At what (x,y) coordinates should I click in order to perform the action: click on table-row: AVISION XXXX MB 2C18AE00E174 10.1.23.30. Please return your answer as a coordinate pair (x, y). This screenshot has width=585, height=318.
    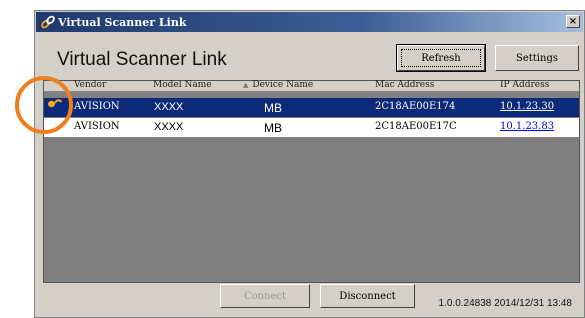
    Looking at the image, I should click on (311, 107).